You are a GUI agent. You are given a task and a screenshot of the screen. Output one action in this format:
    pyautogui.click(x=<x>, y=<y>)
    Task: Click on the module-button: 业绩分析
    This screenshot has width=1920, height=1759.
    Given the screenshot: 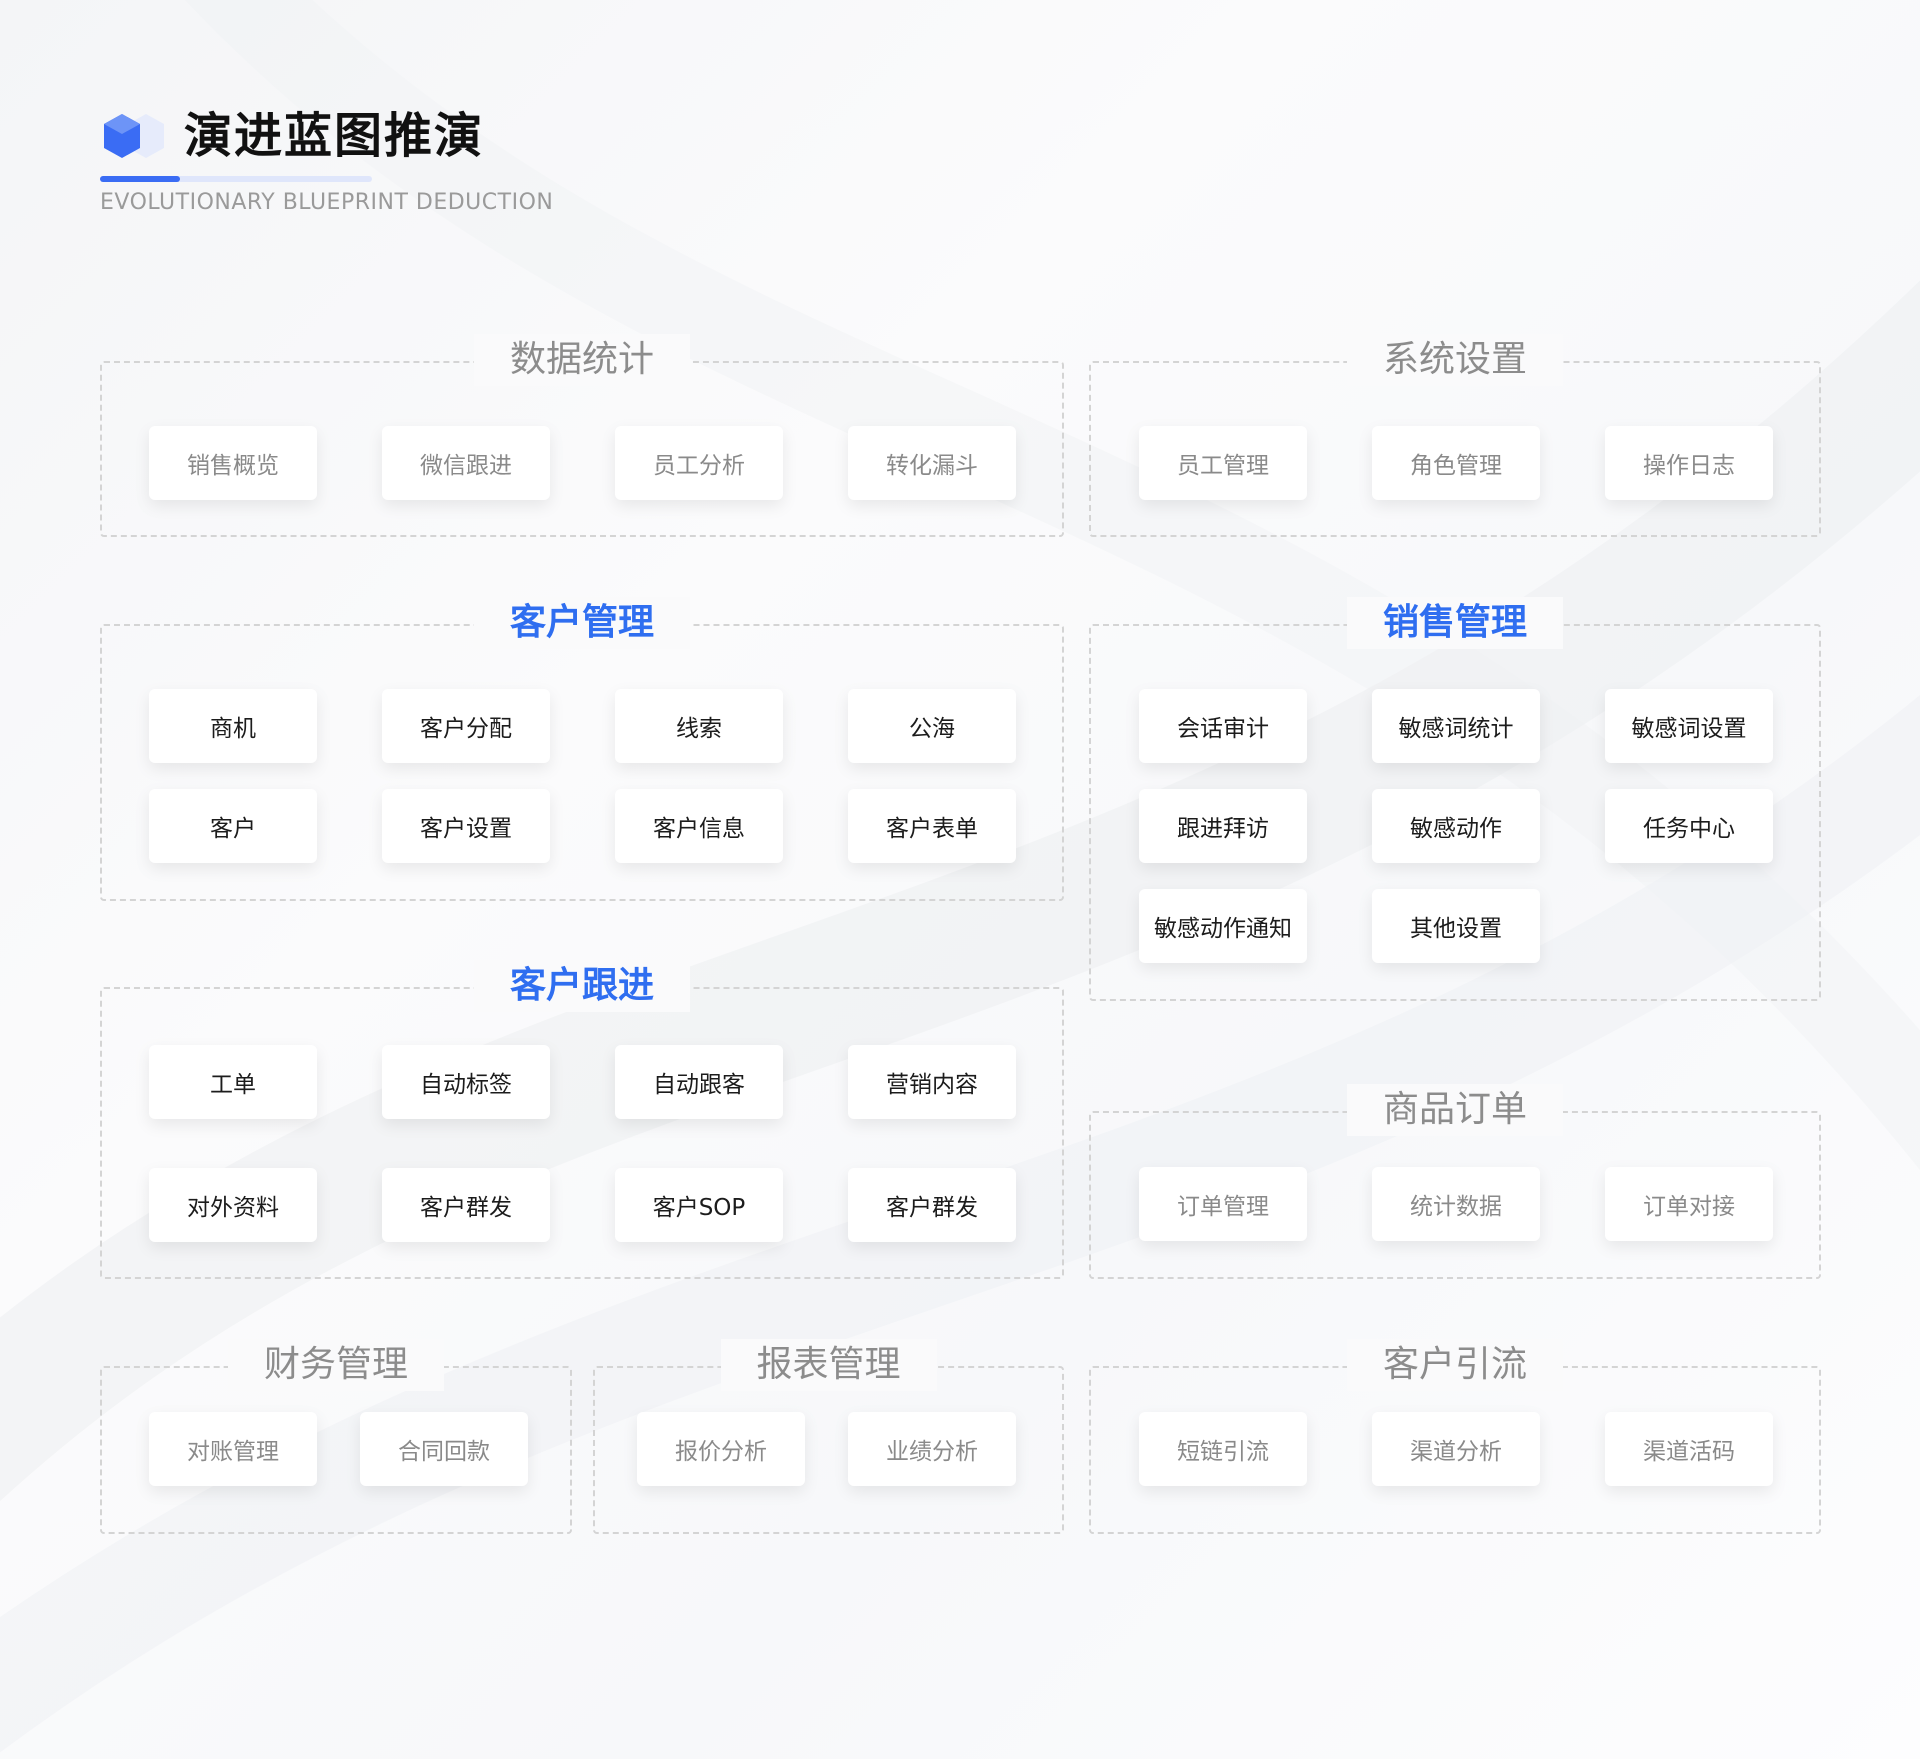 What is the action you would take?
    pyautogui.click(x=932, y=1449)
    